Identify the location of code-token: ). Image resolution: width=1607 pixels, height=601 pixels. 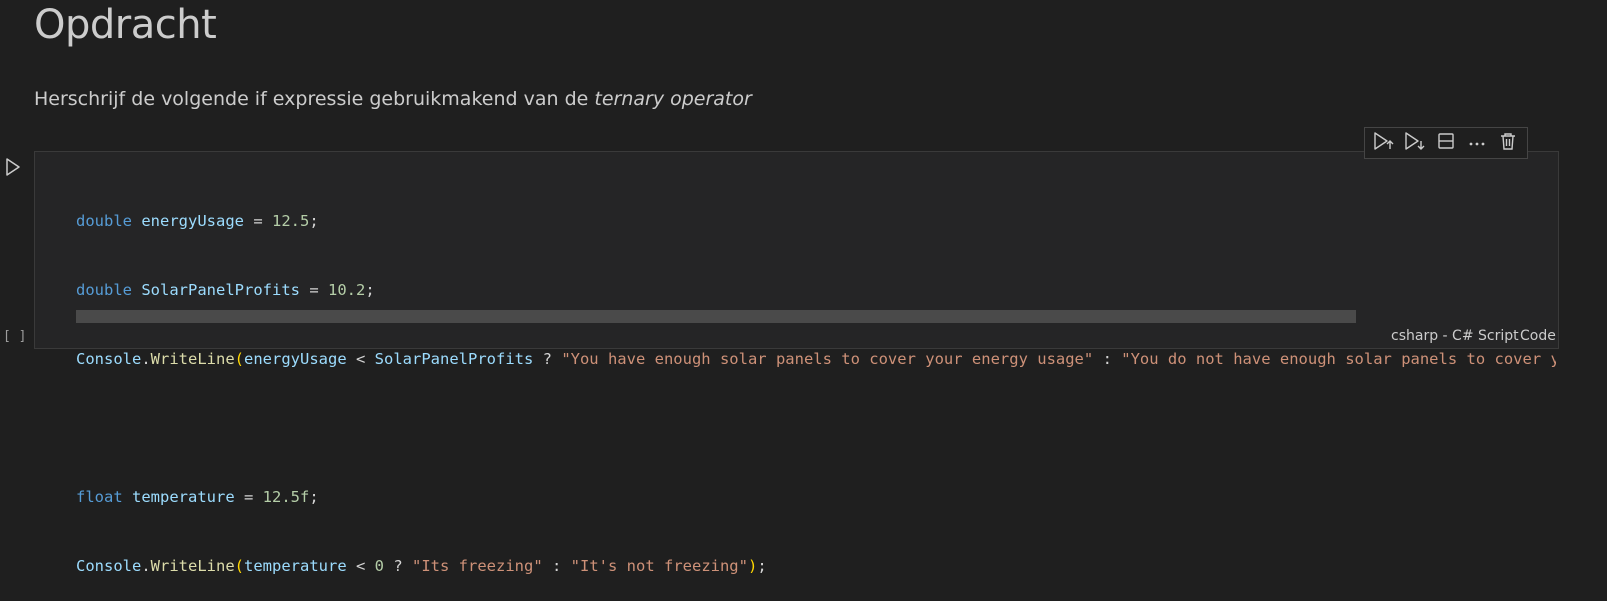
(752, 566).